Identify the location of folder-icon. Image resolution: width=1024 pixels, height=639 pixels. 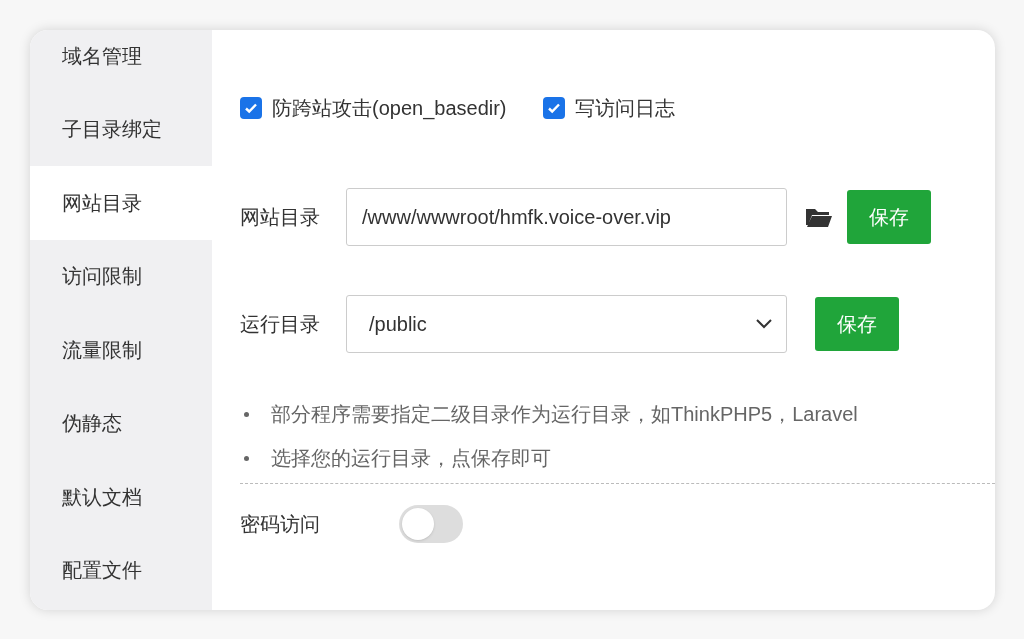
(819, 217).